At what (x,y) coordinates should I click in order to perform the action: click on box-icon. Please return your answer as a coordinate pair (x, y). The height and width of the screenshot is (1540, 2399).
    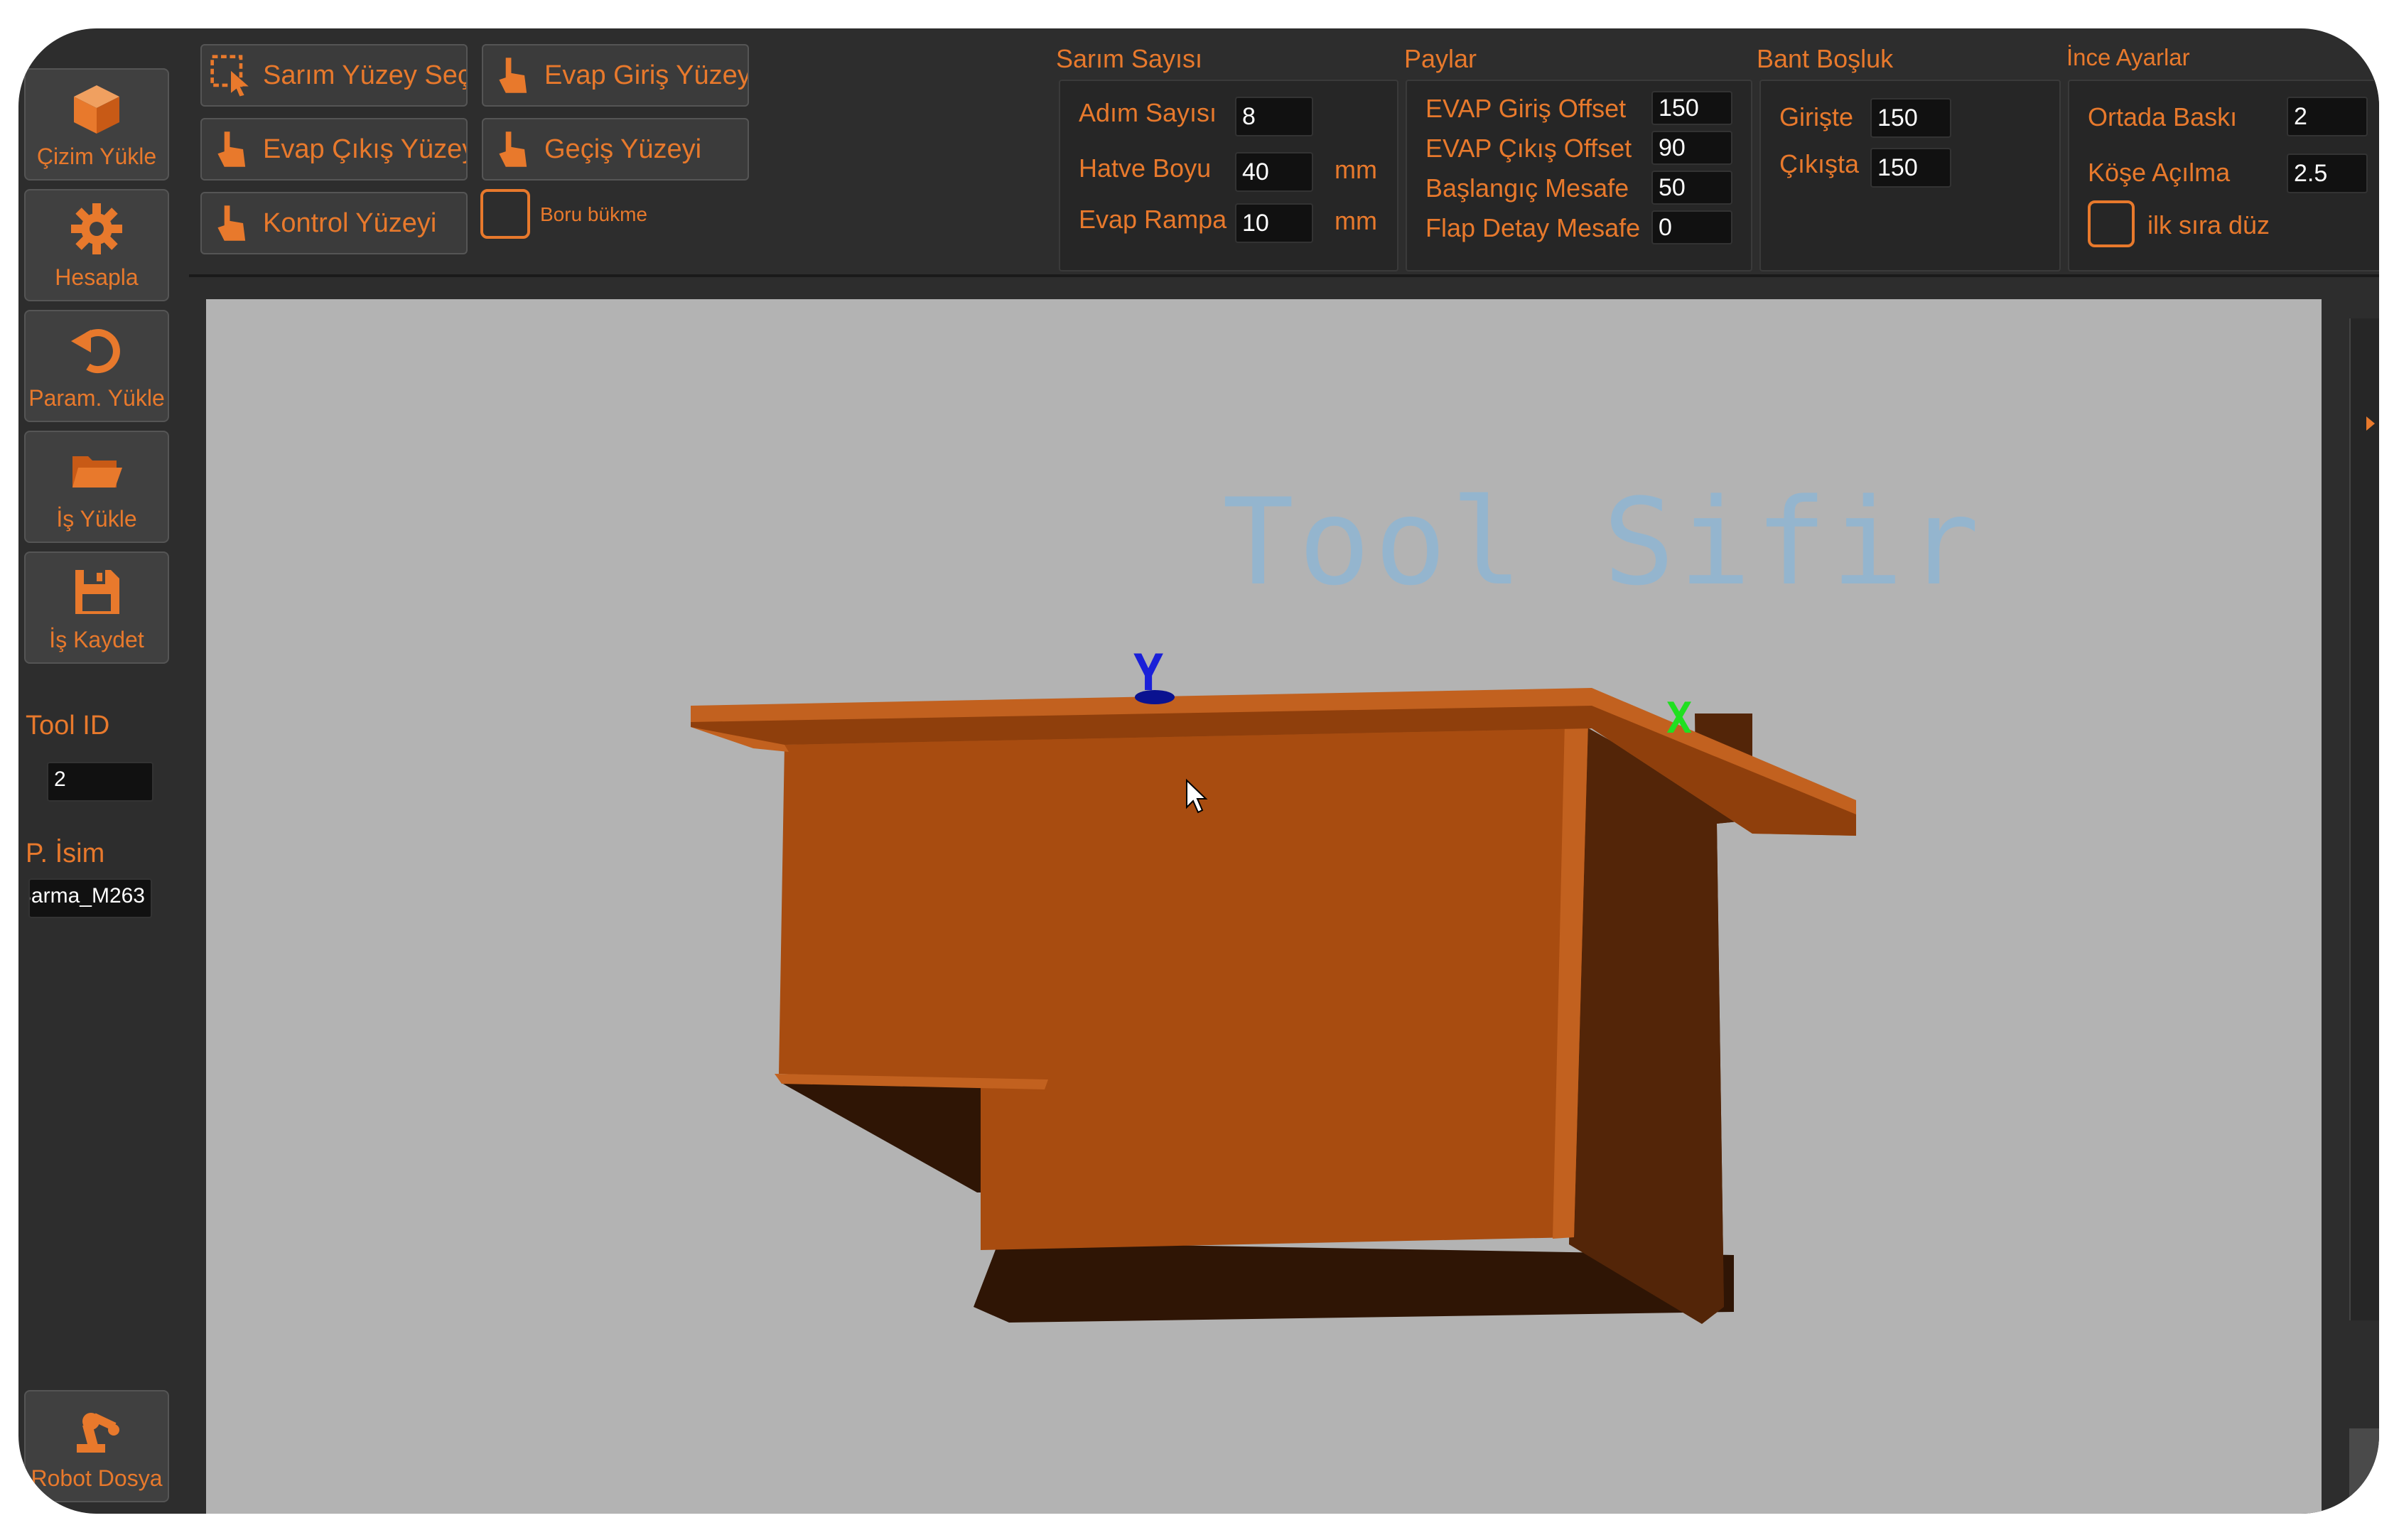
    Looking at the image, I should click on (96, 109).